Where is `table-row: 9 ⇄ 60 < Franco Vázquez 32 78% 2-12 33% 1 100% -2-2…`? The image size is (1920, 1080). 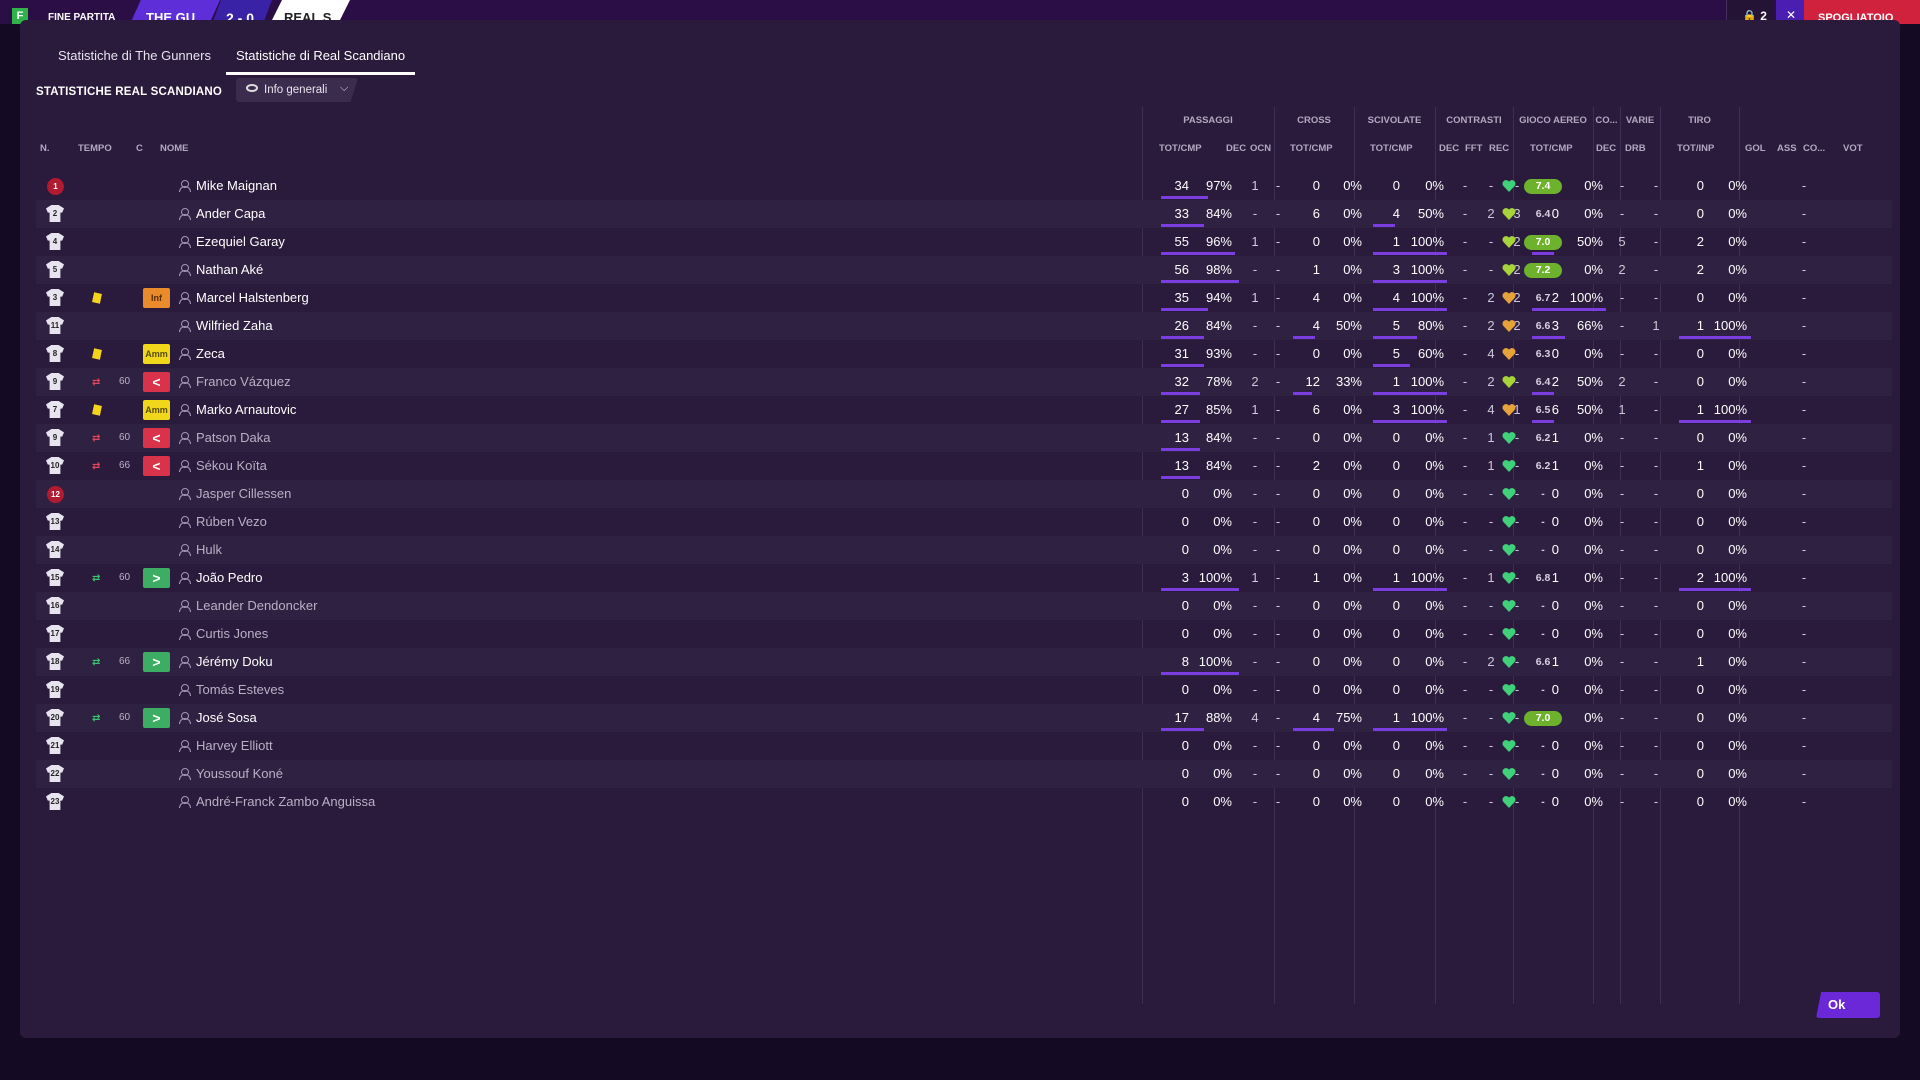
table-row: 9 ⇄ 60 < Franco Vázquez 32 78% 2-12 33% 1 100% -2-2… is located at coordinates (964, 382).